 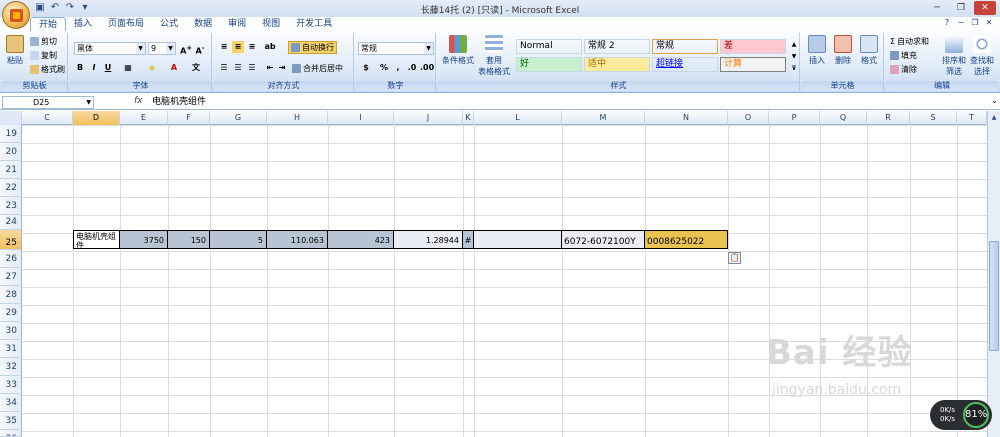 What do you see at coordinates (428, 118) in the screenshot?
I see `column-header-j: J` at bounding box center [428, 118].